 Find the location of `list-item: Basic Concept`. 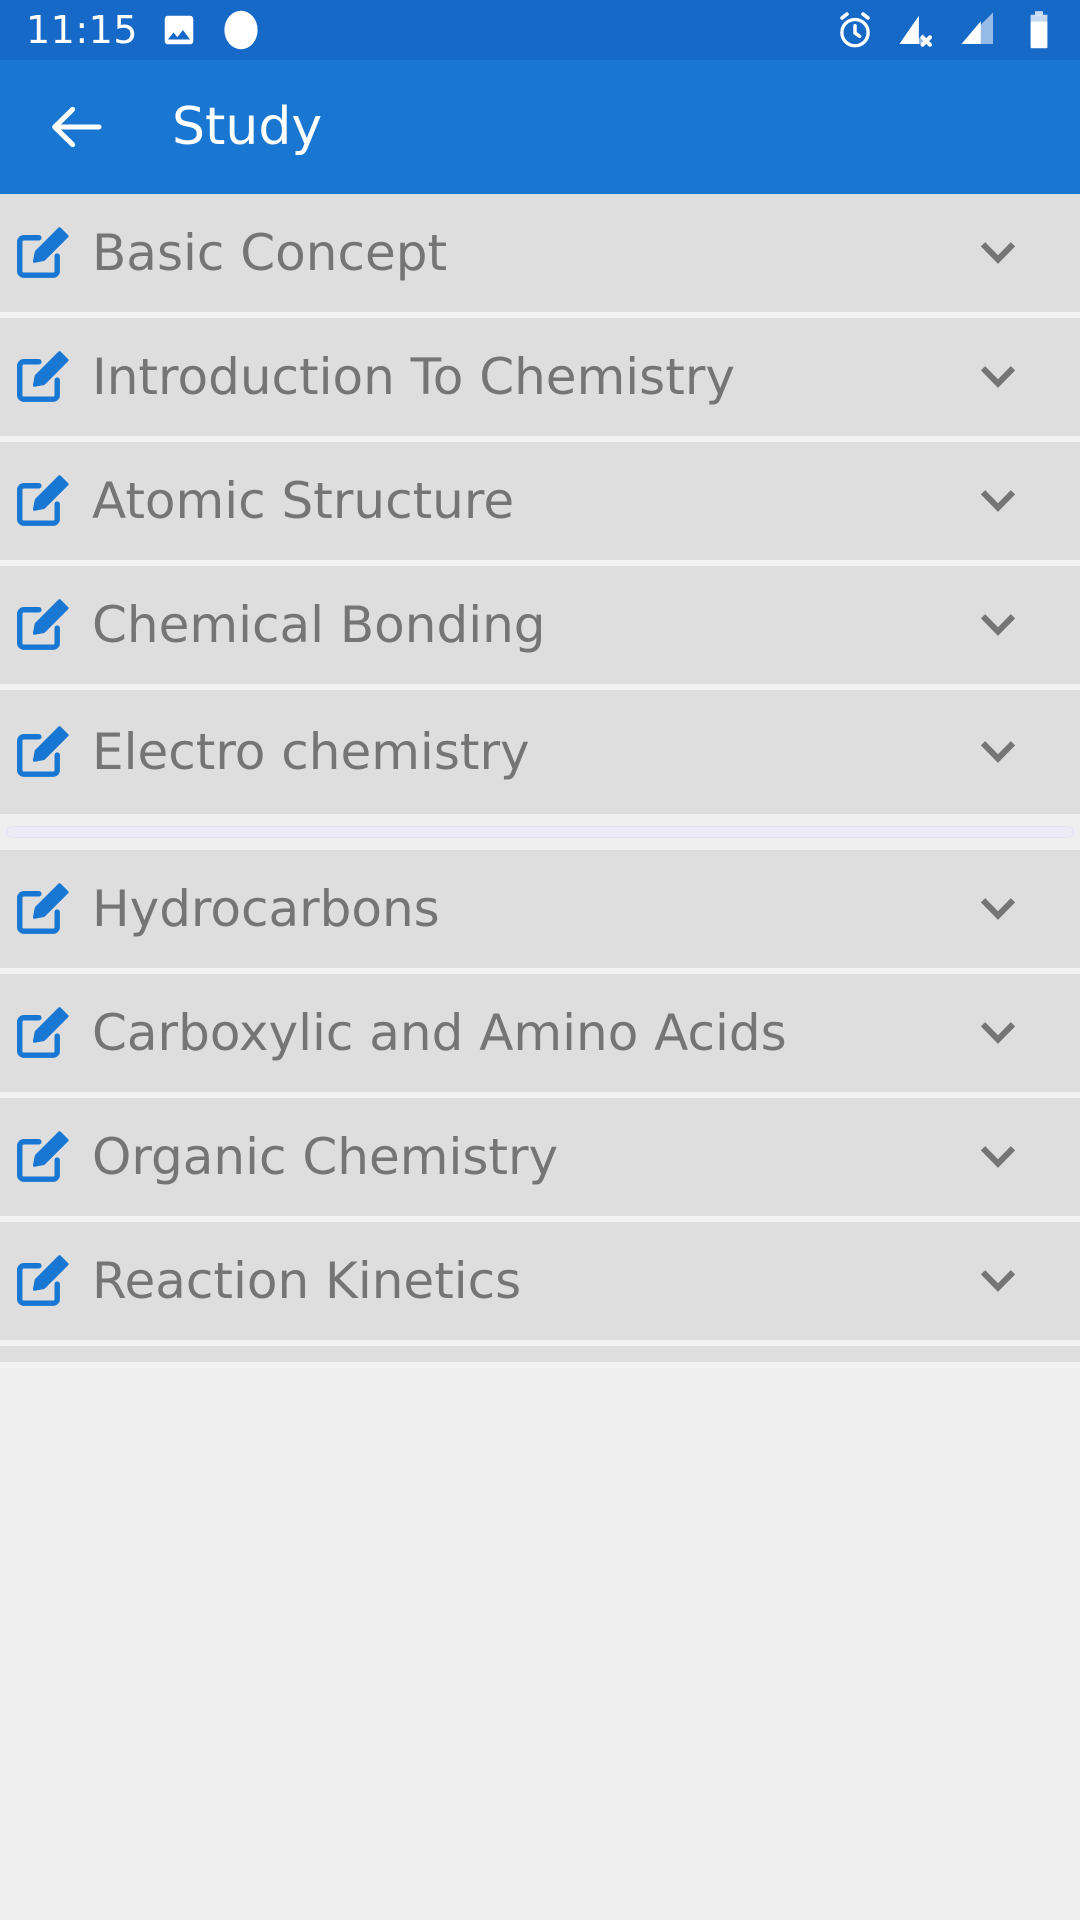

list-item: Basic Concept is located at coordinates (540, 256).